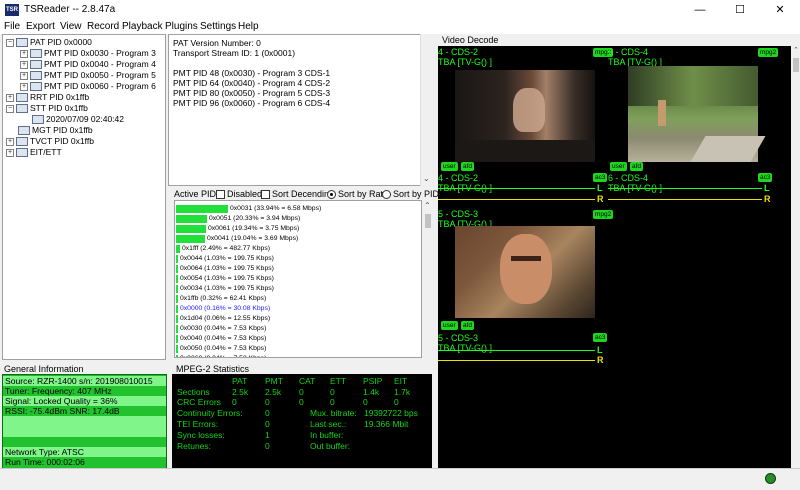 The width and height of the screenshot is (800, 490). What do you see at coordinates (248, 26) in the screenshot?
I see `menu-help: Help` at bounding box center [248, 26].